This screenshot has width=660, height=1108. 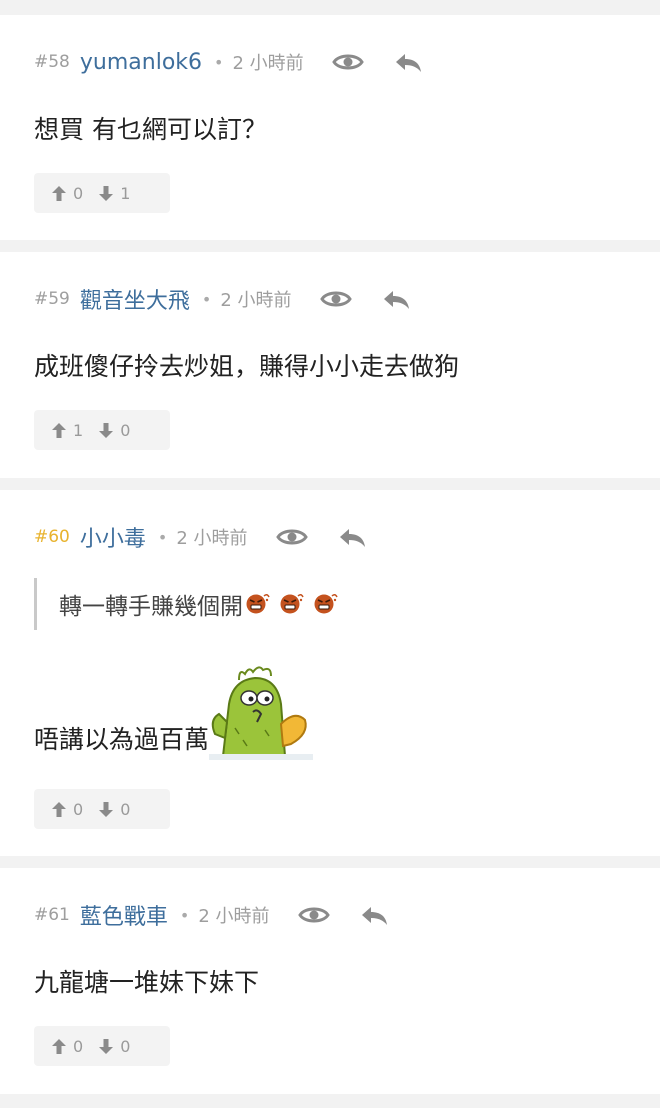 I want to click on username-link: 小小毒, so click(x=113, y=537).